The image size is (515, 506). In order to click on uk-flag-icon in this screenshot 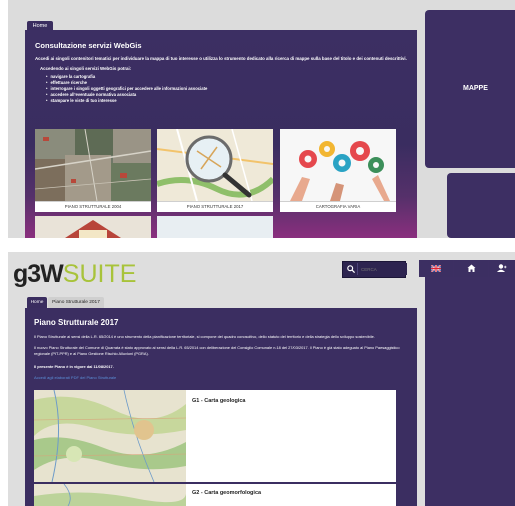, I will do `click(436, 268)`.